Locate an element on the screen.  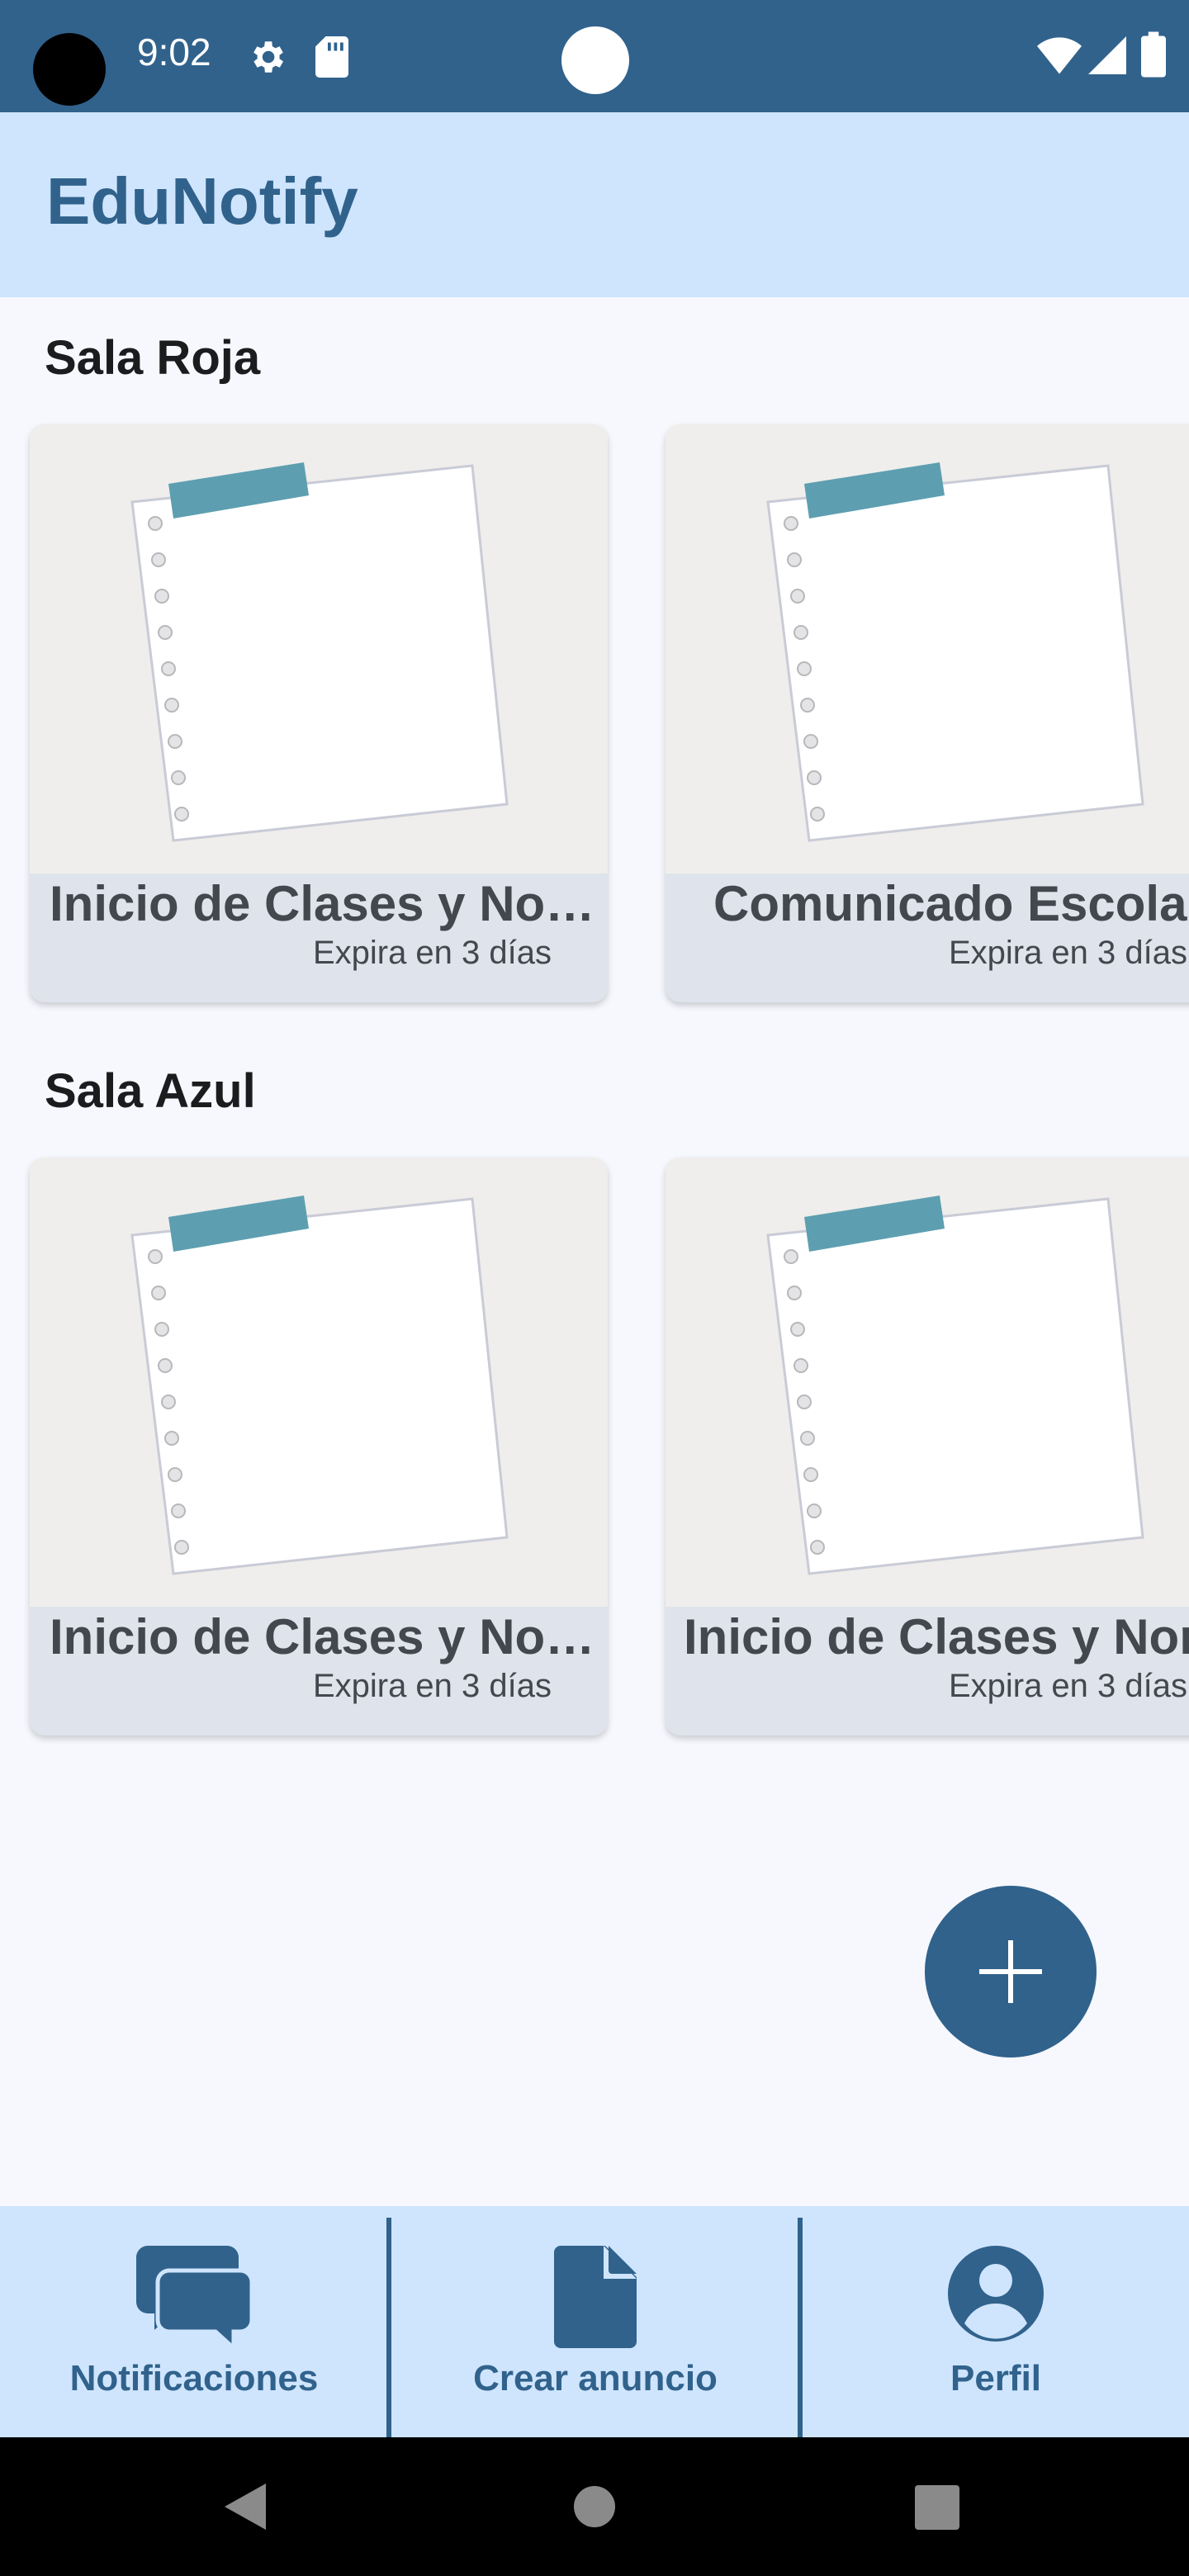
nav-item-crear-anuncio: Crear anuncio is located at coordinates (595, 2321).